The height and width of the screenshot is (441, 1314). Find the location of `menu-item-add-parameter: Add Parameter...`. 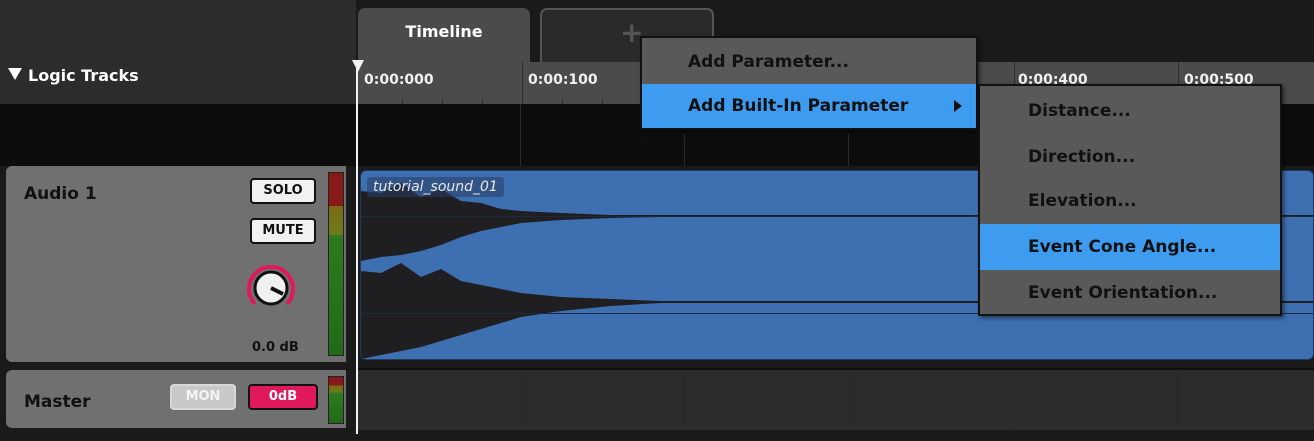

menu-item-add-parameter: Add Parameter... is located at coordinates (809, 62).